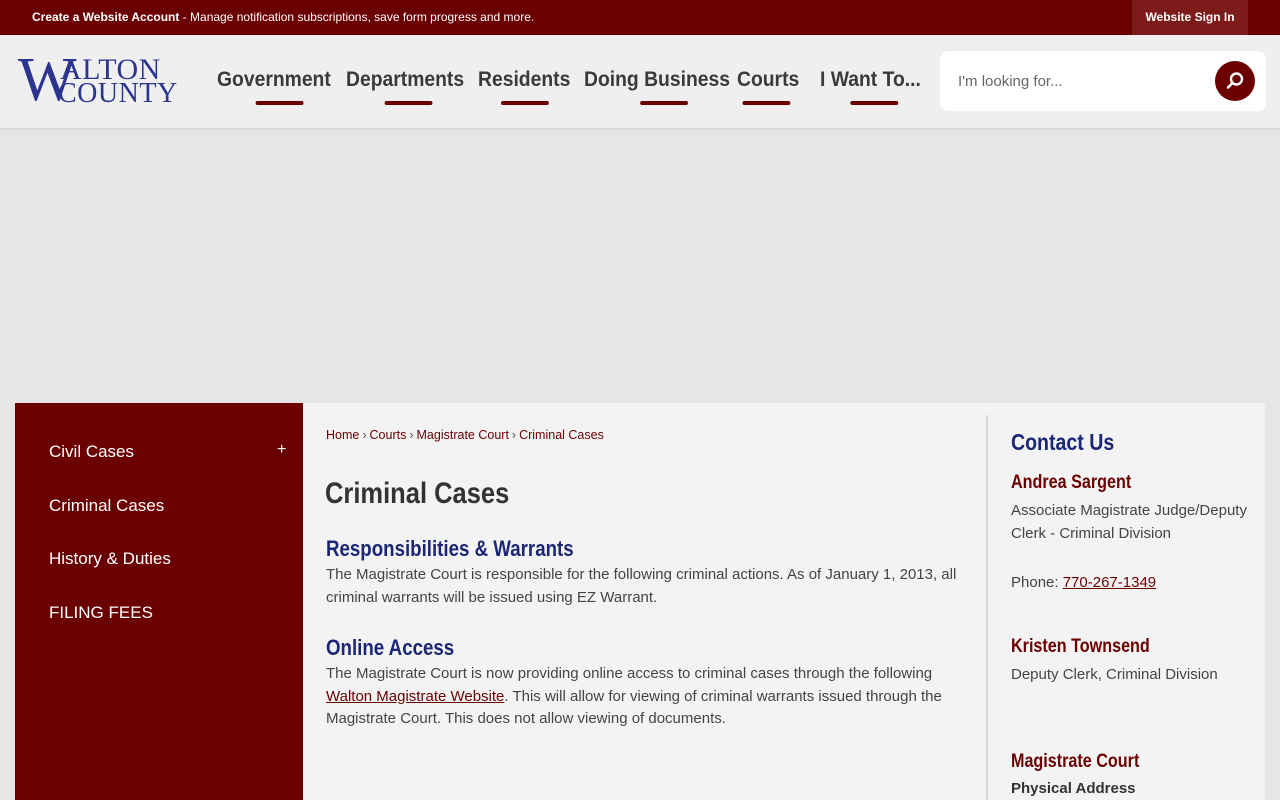  I want to click on sidebar-item-criminal-cases: Criminal Cases, so click(106, 506).